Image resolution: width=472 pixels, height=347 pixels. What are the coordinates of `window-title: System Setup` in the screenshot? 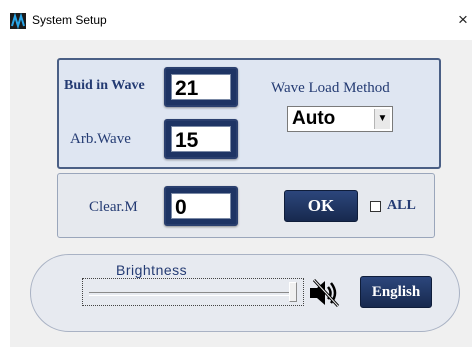 It's located at (69, 20).